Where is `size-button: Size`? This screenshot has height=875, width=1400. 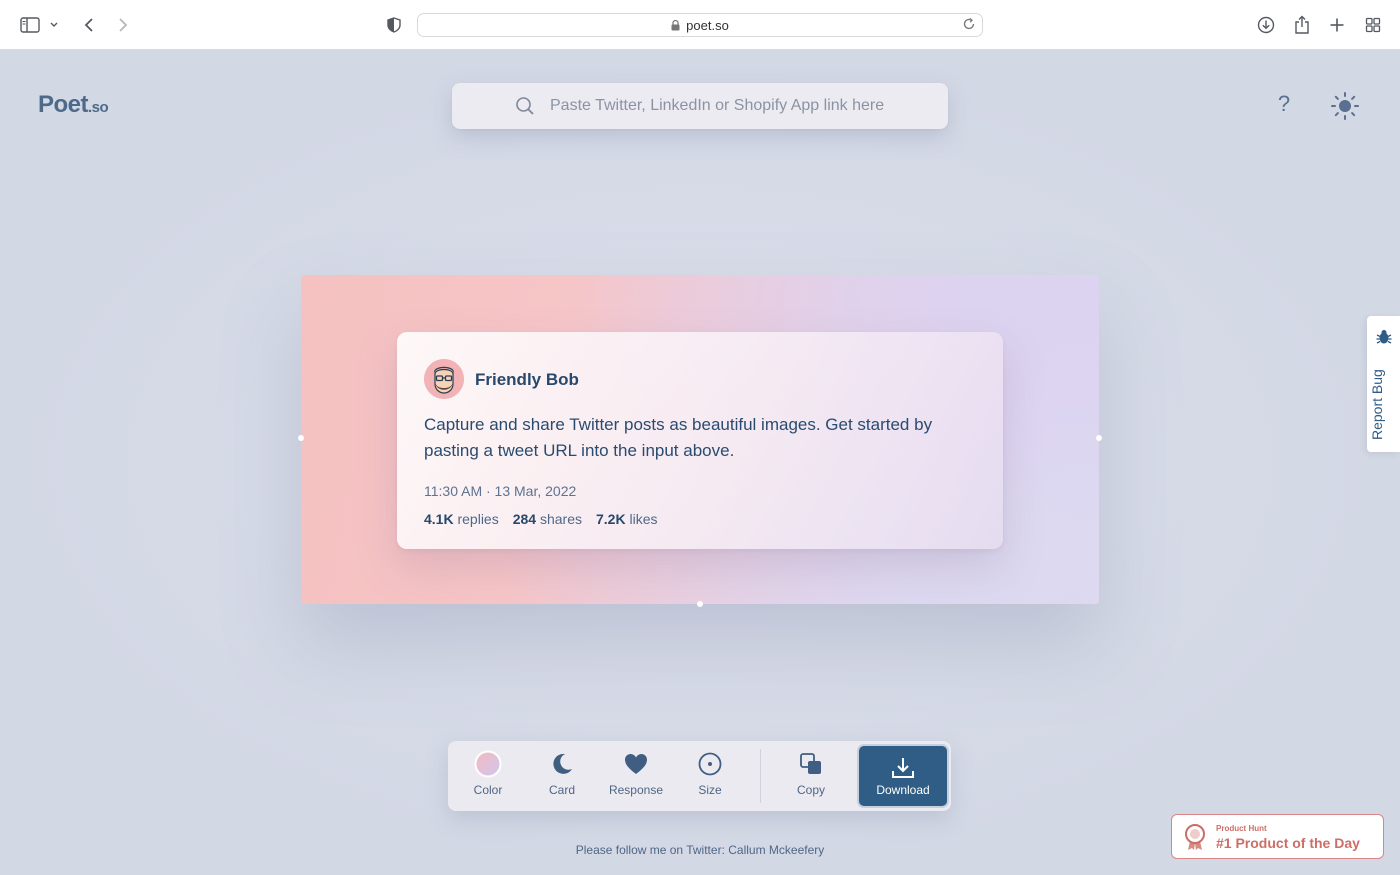
size-button: Size is located at coordinates (710, 776).